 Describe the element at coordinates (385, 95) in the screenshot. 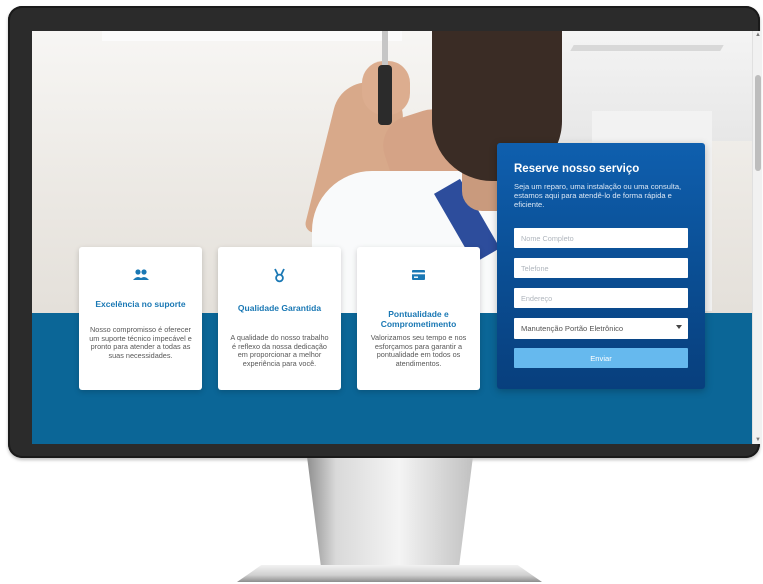

I see `screwdriver-handle` at that location.